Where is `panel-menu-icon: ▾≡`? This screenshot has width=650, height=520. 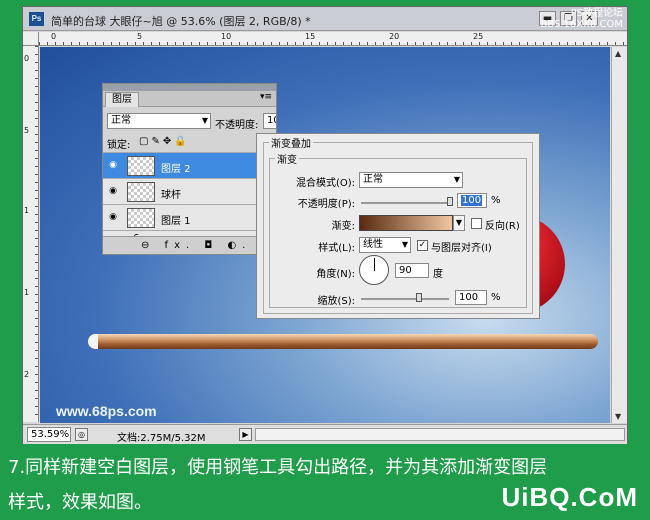
panel-menu-icon: ▾≡ is located at coordinates (266, 97).